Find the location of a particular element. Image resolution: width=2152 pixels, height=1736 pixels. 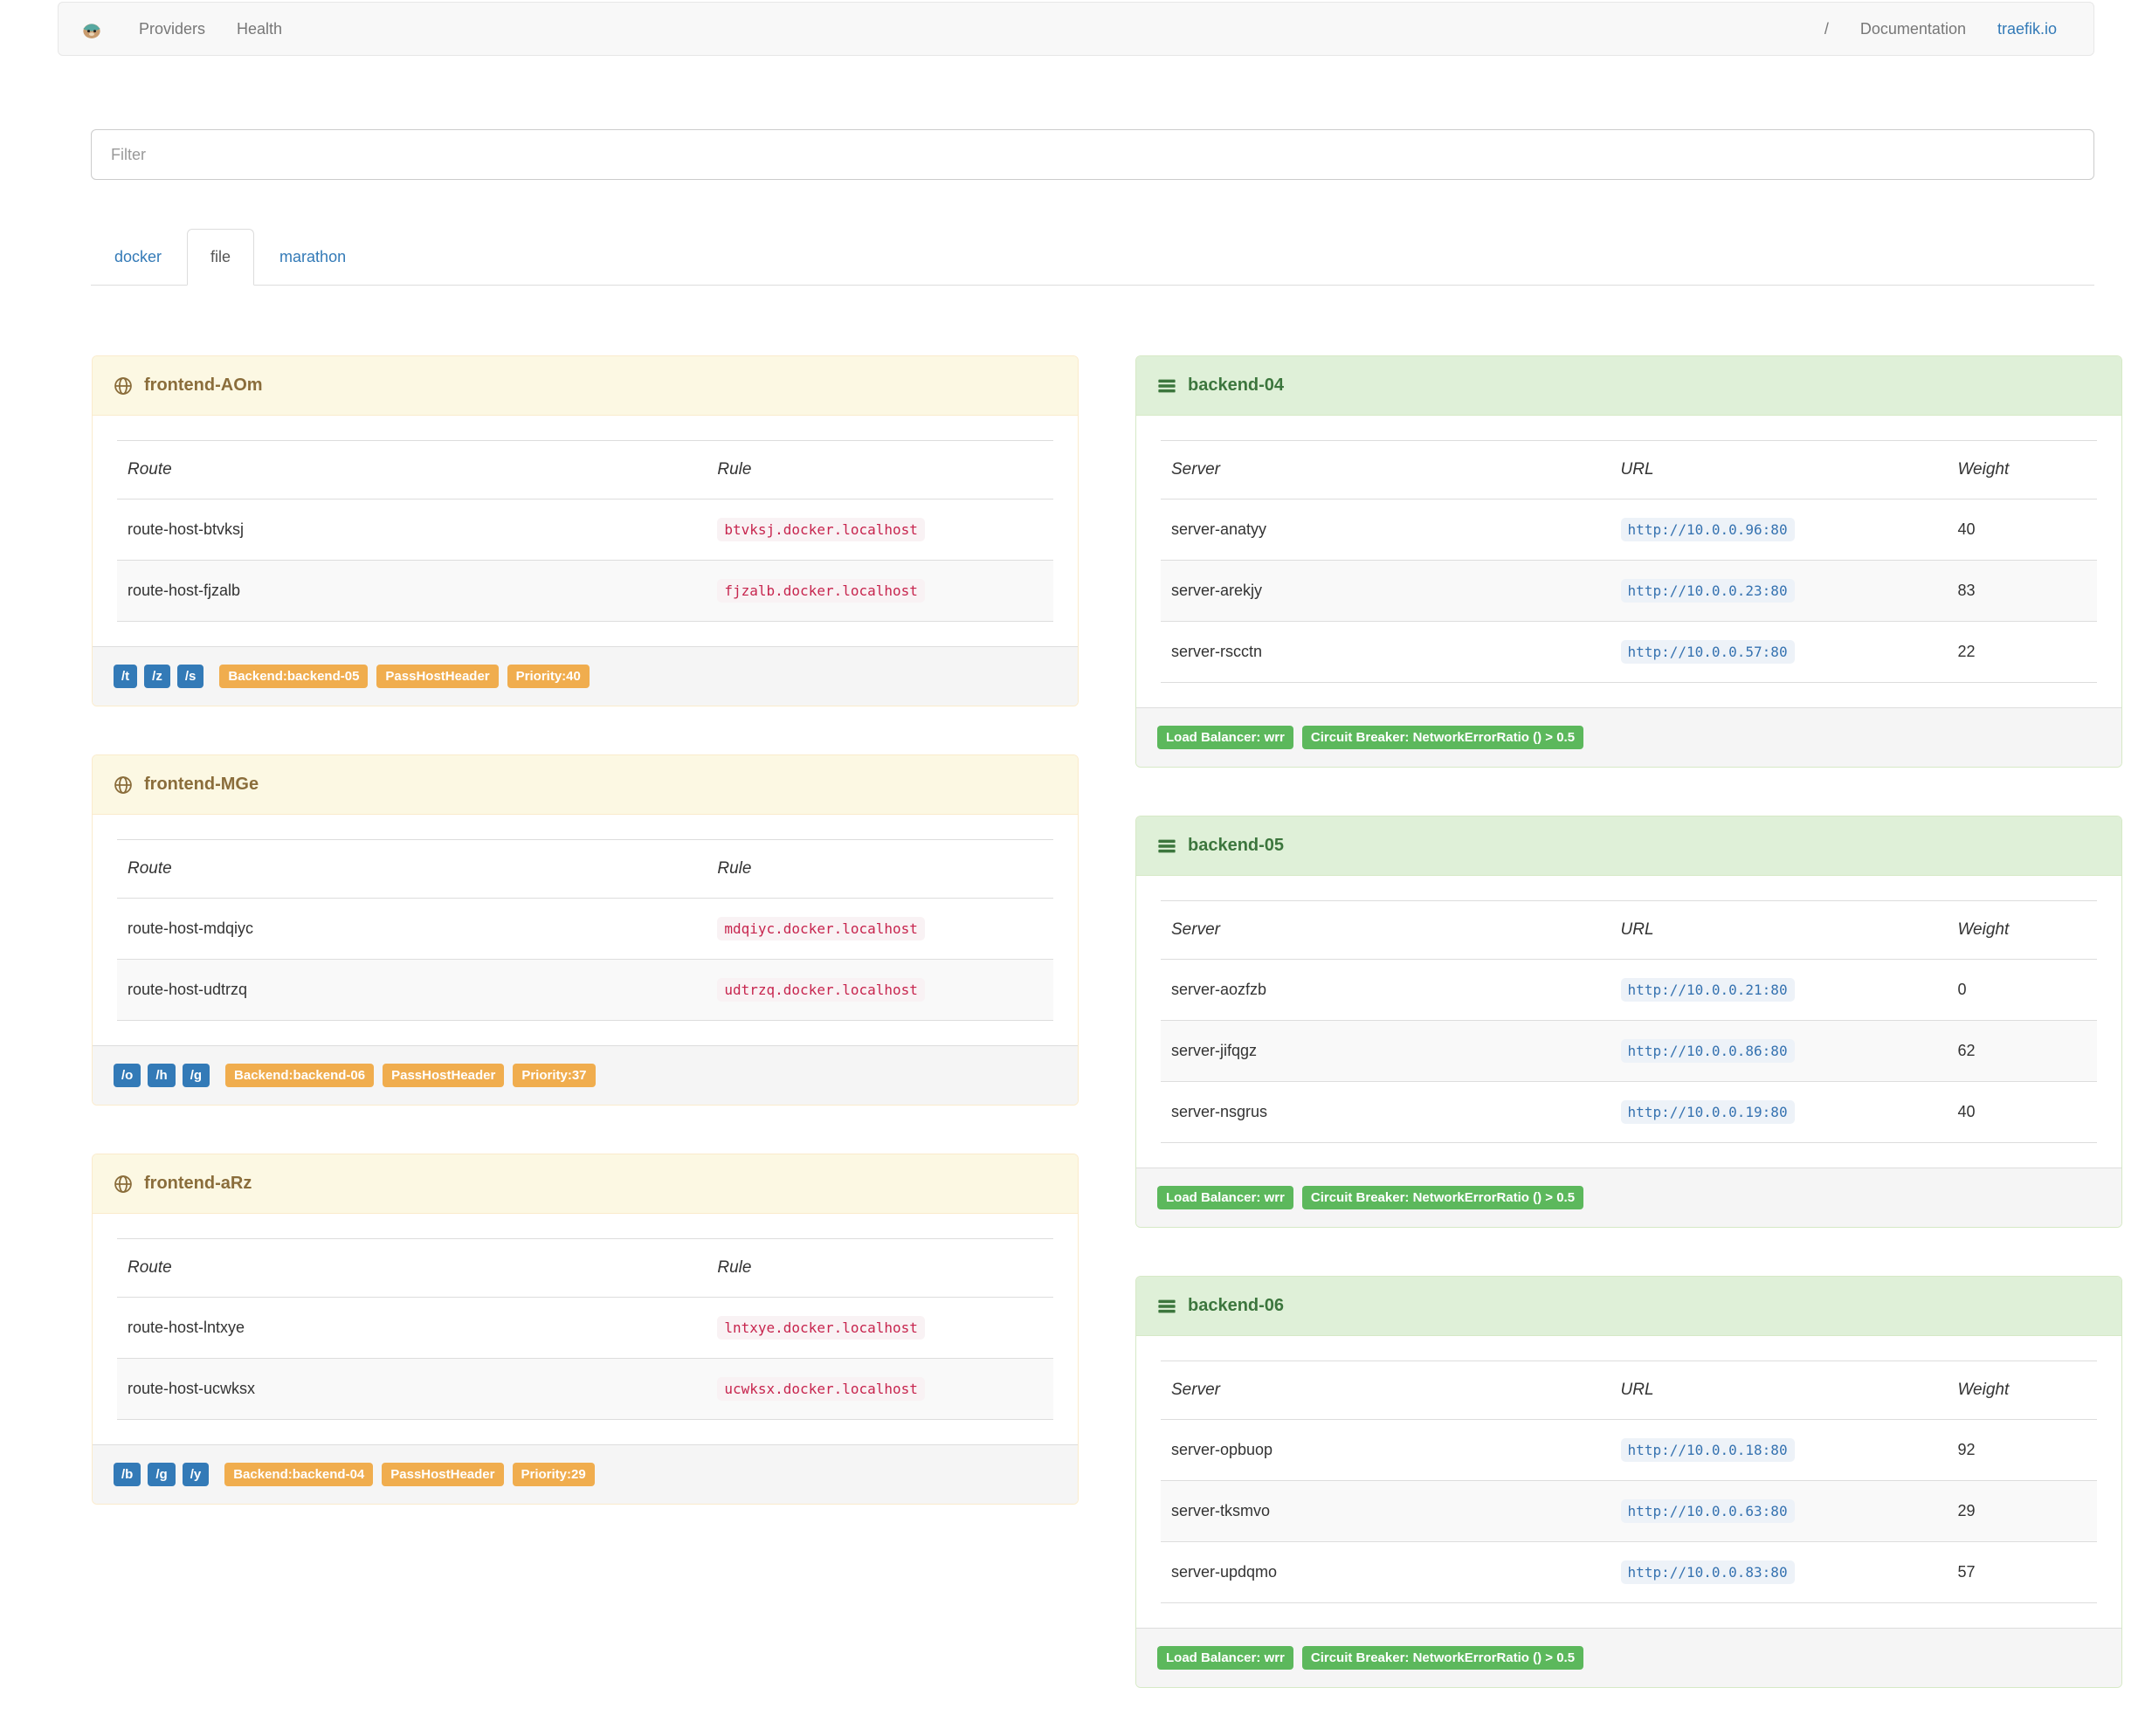

entrypoint-badge: /s is located at coordinates (190, 676).